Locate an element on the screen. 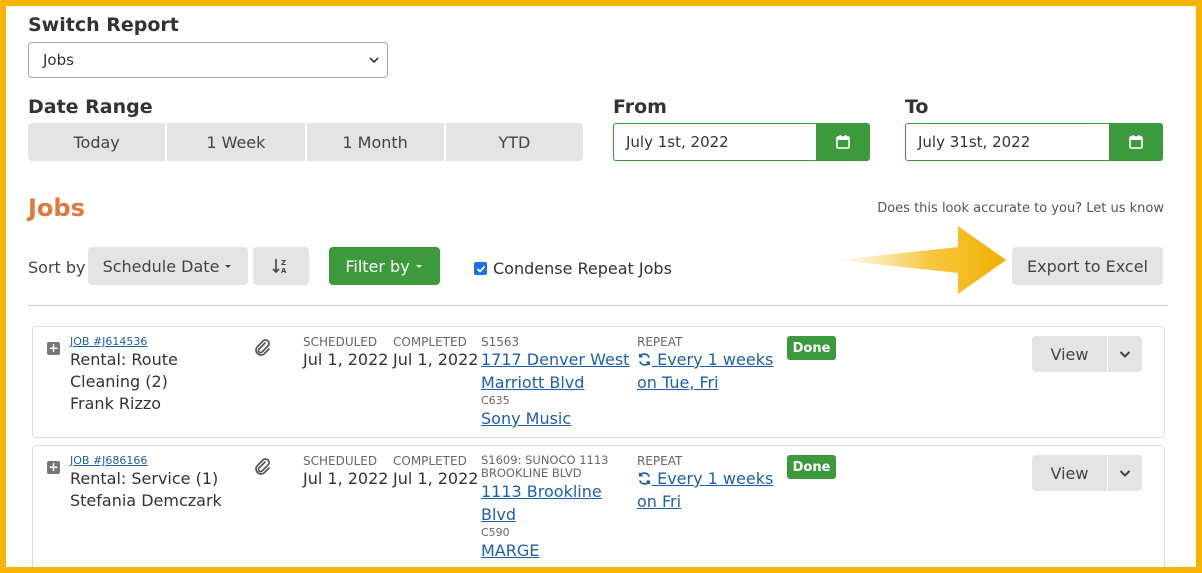 The height and width of the screenshot is (573, 1202). job-line: Cleaning (2) is located at coordinates (119, 381).